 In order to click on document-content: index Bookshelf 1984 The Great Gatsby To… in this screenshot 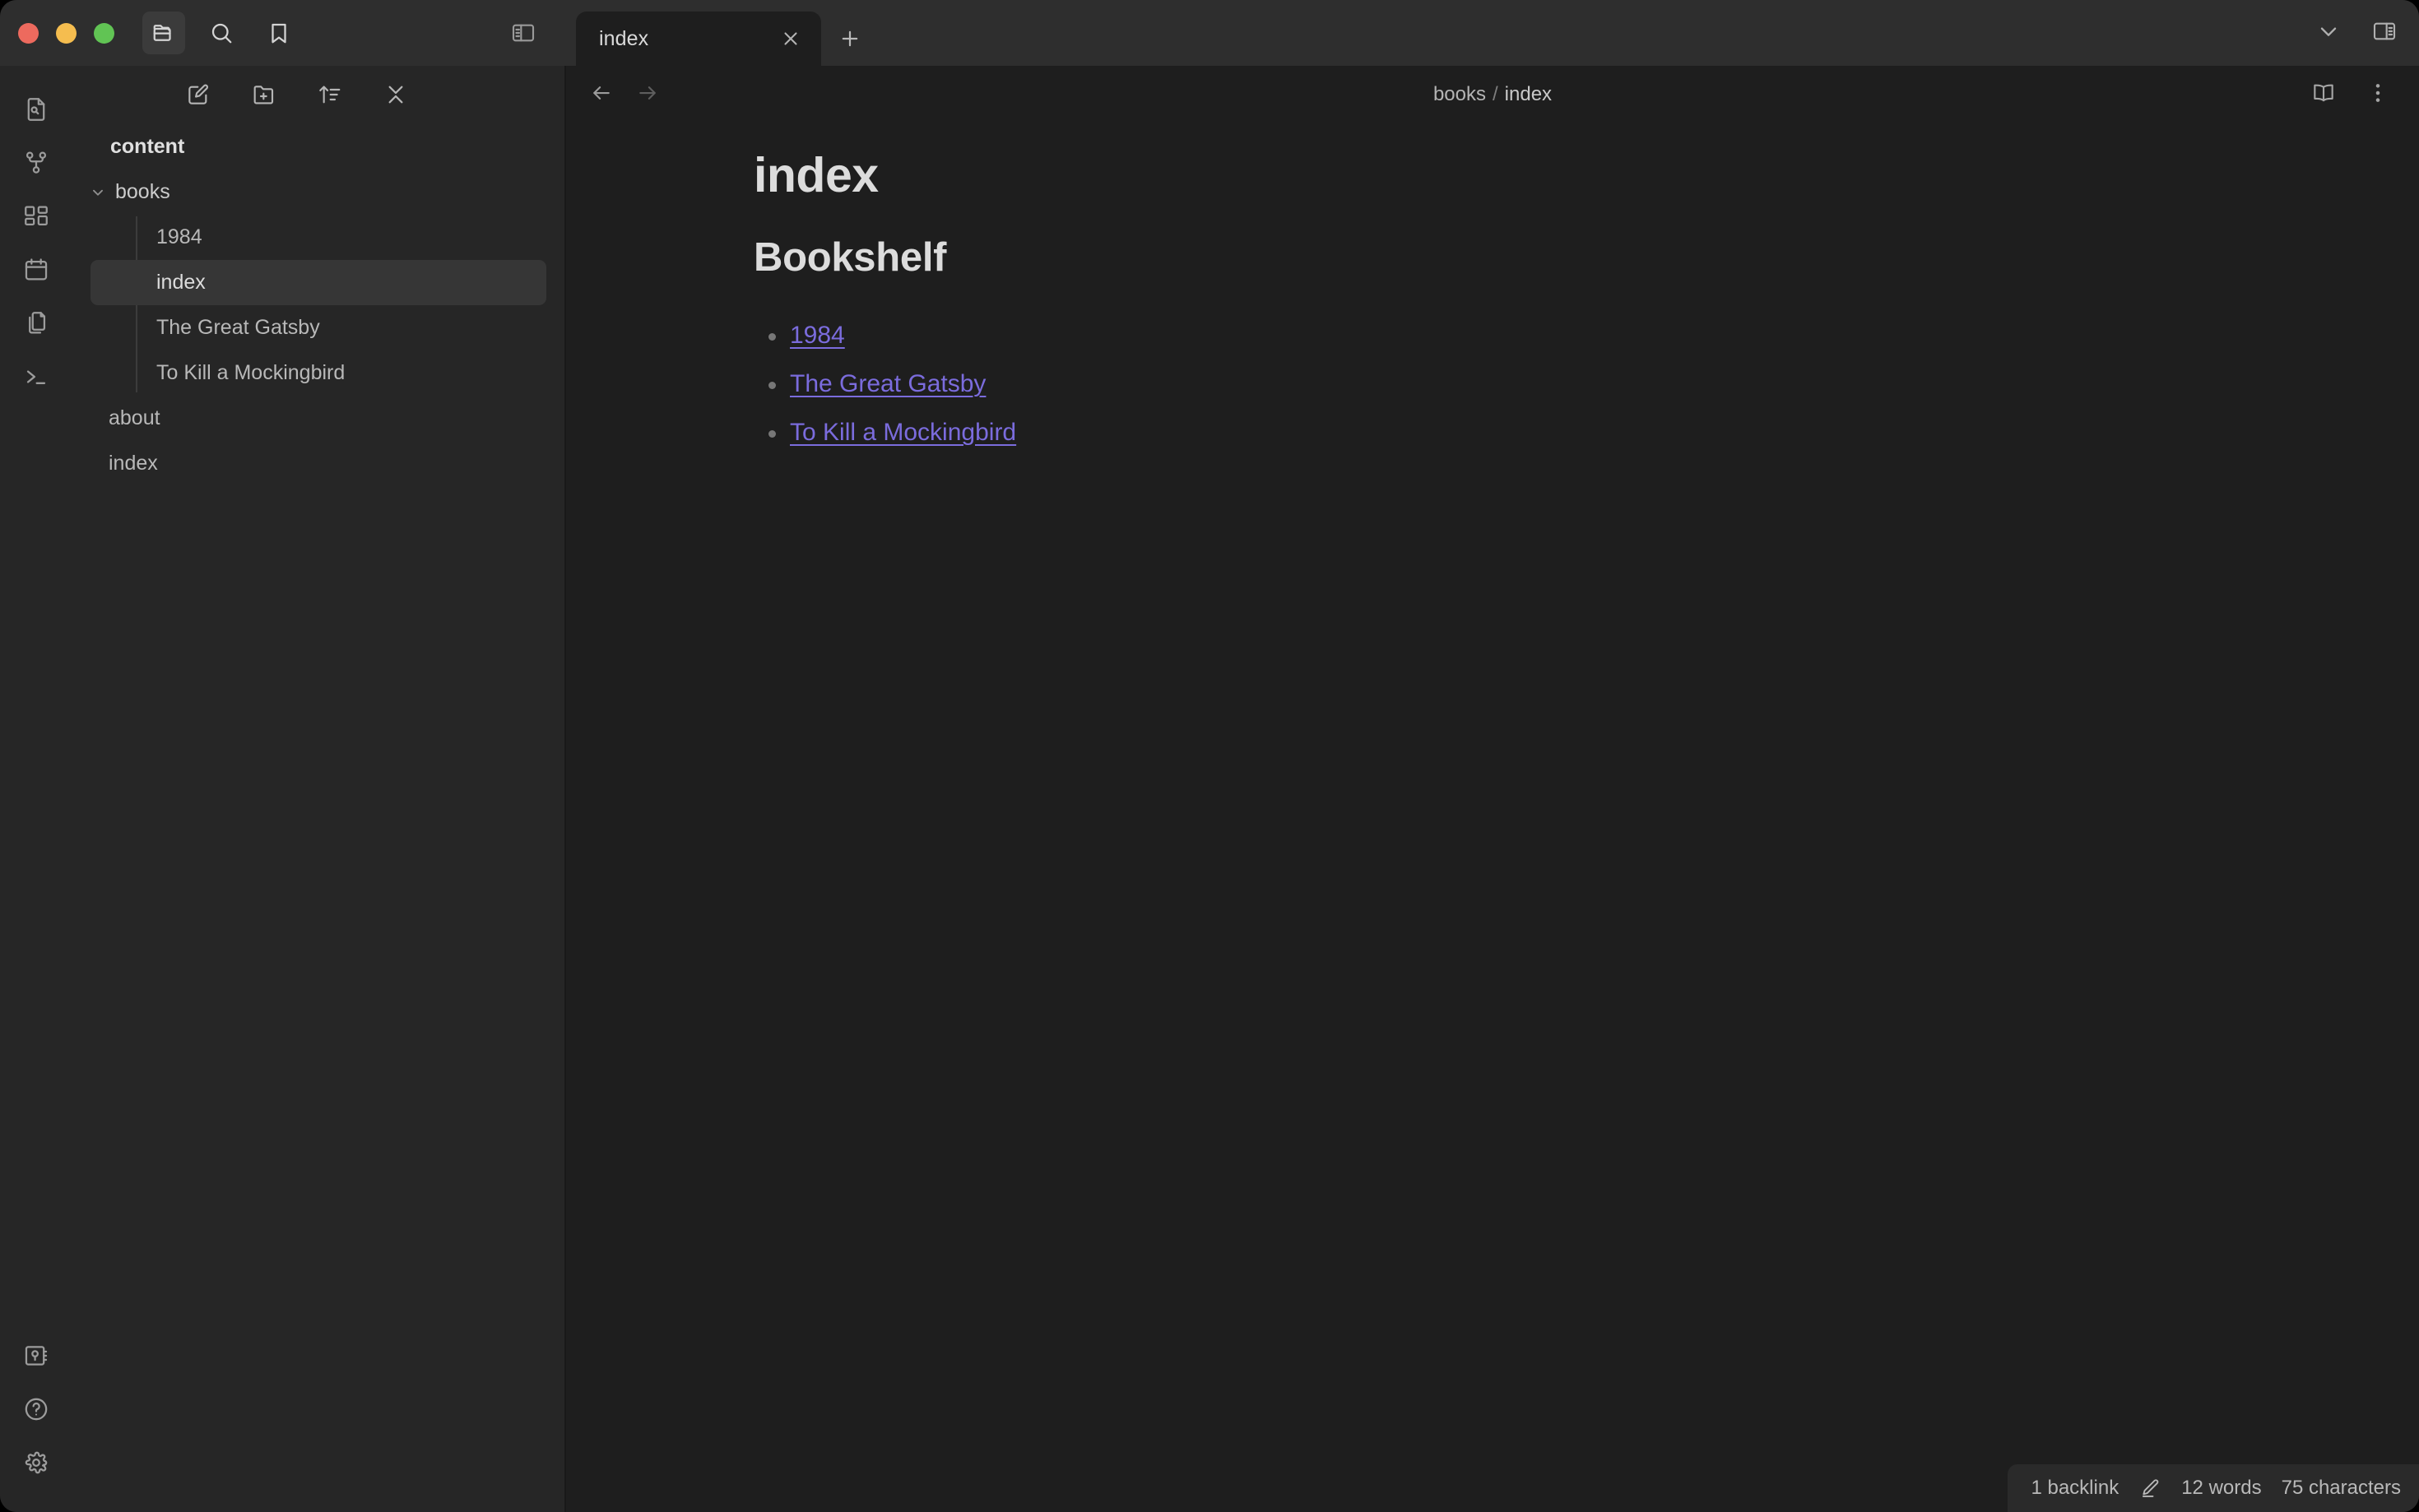, I will do `click(1359, 285)`.